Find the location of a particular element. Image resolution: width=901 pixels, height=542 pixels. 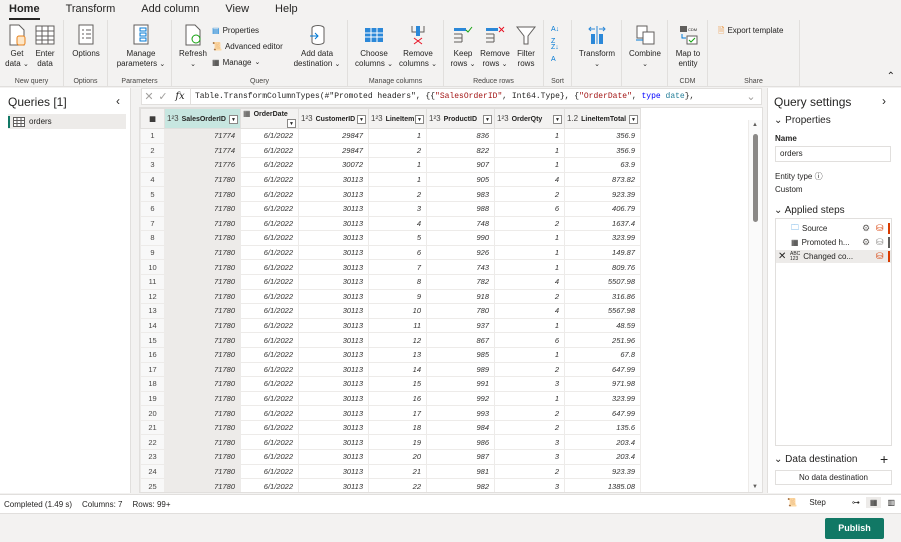

row-number: 9 is located at coordinates (152, 252).